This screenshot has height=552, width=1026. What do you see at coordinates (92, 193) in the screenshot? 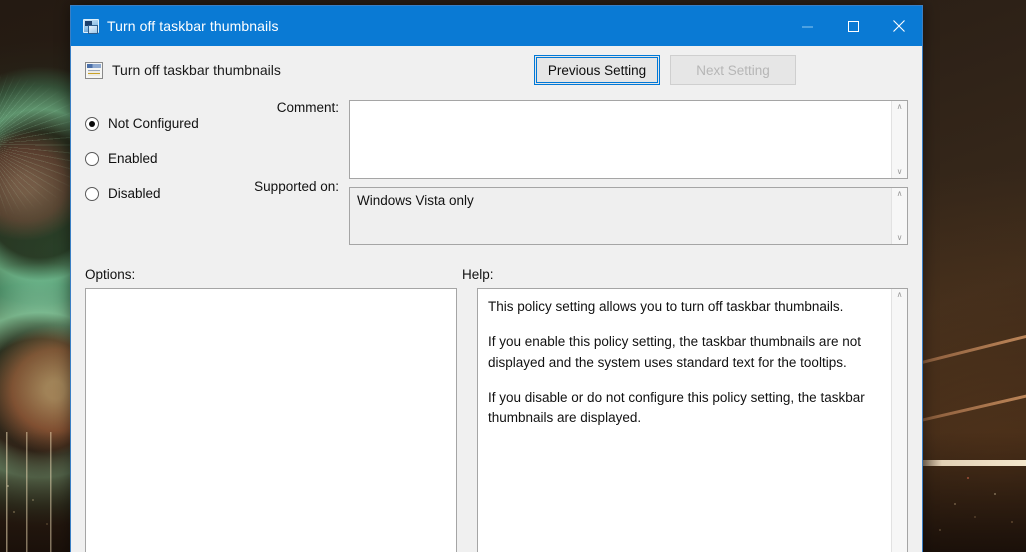
I see `radio-disabled-indicator` at bounding box center [92, 193].